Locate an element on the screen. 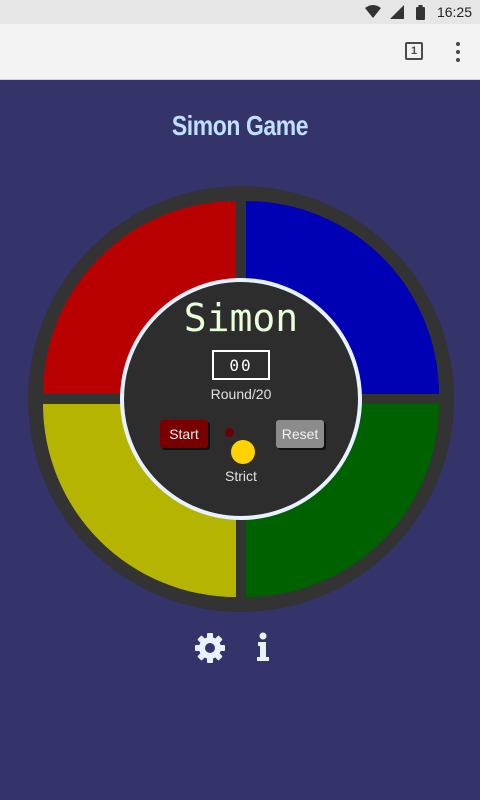 The width and height of the screenshot is (480, 800). battery-icon is located at coordinates (421, 12).